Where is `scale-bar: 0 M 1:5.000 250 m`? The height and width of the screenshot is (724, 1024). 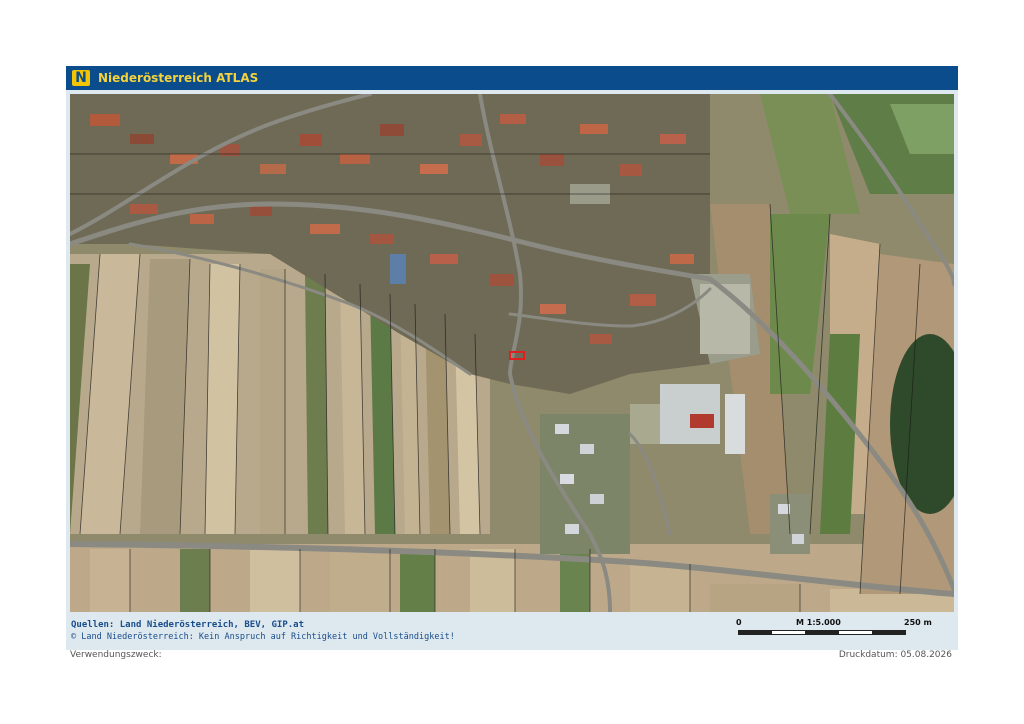
scale-bar: 0 M 1:5.000 250 m is located at coordinates (834, 632).